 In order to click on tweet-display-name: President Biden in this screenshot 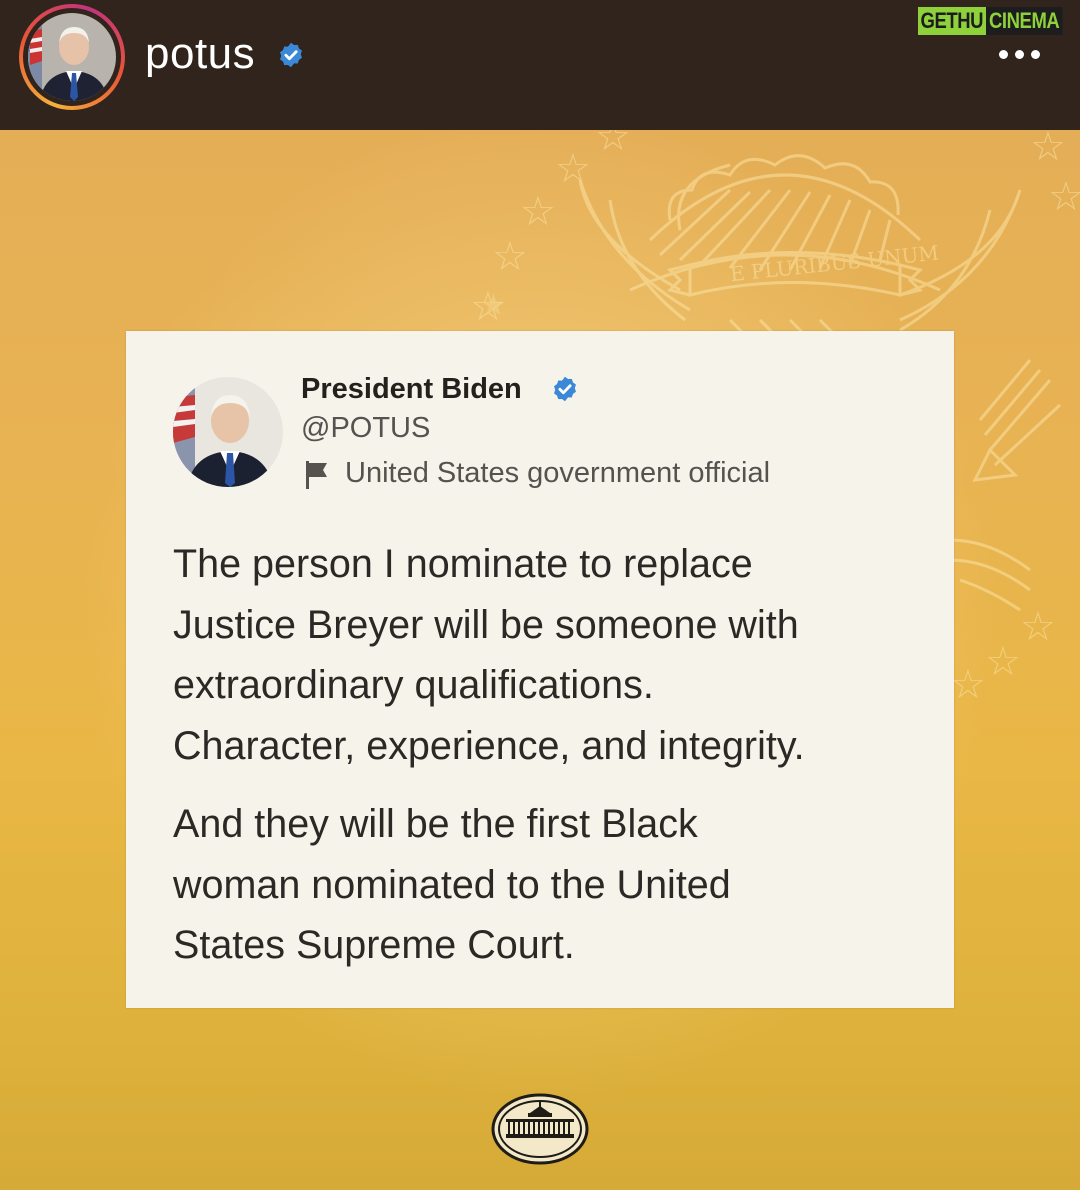, I will do `click(411, 389)`.